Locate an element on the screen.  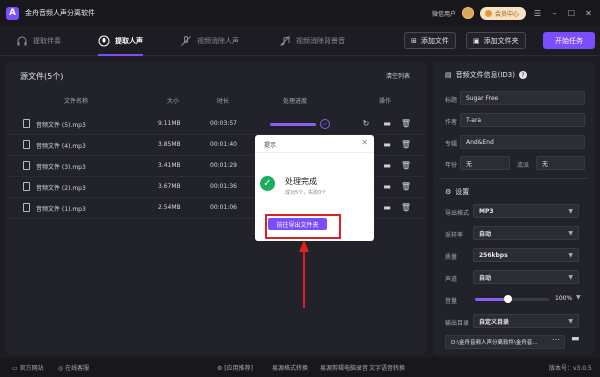
file-name: 音频文件 (2).mp3 is located at coordinates (61, 188).